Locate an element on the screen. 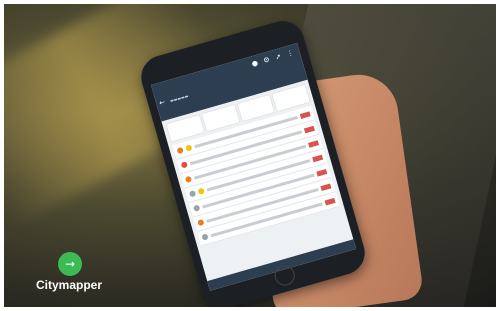 The height and width of the screenshot is (311, 500). walk-icon: ● is located at coordinates (254, 63).